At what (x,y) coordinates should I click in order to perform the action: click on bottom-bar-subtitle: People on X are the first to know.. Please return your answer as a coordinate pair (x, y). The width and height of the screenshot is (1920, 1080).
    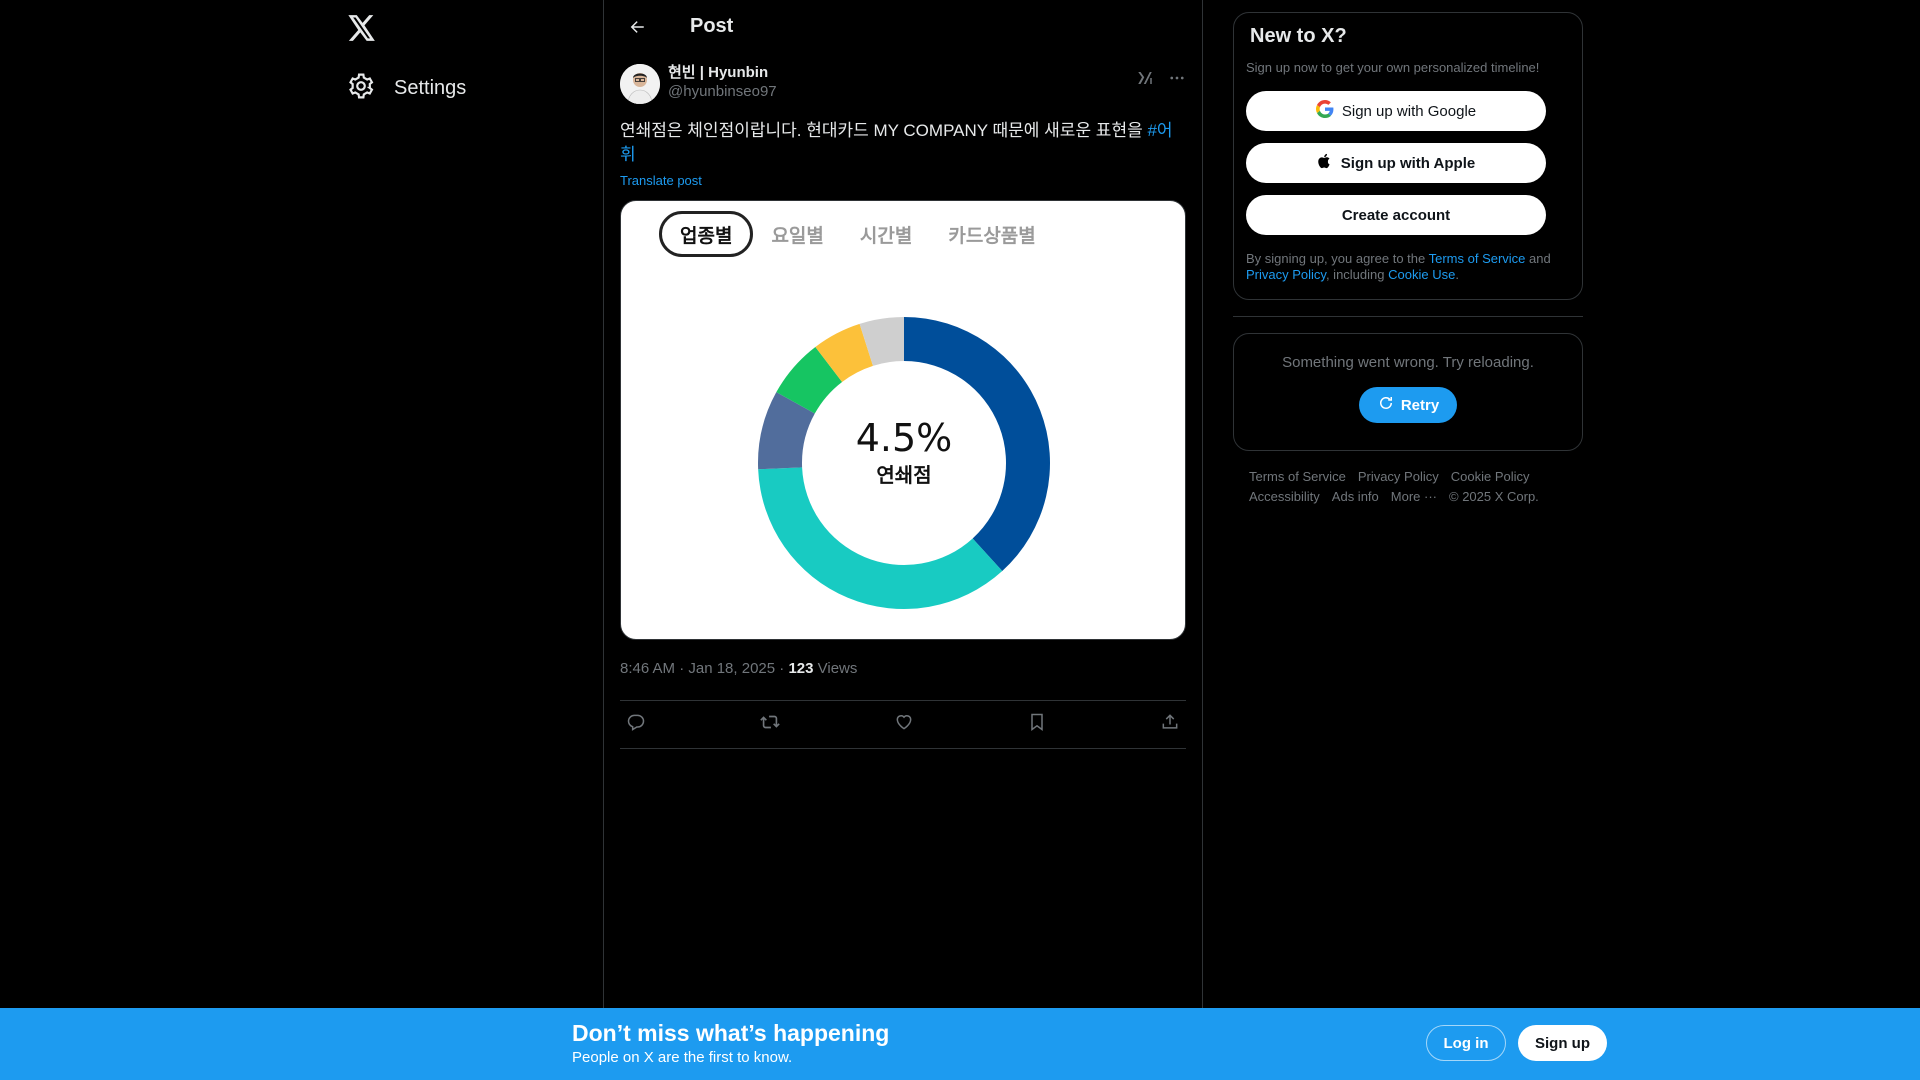
    Looking at the image, I should click on (682, 1057).